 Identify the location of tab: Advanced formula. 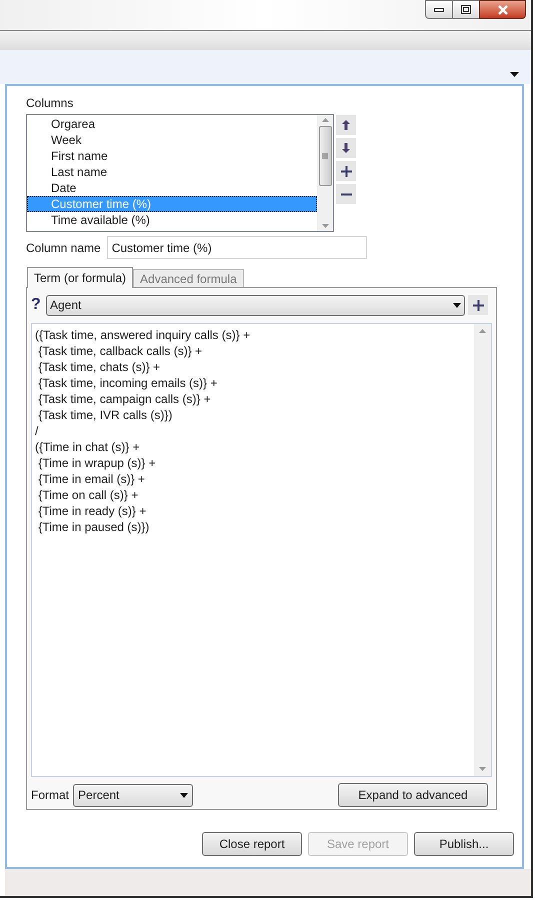
(188, 278).